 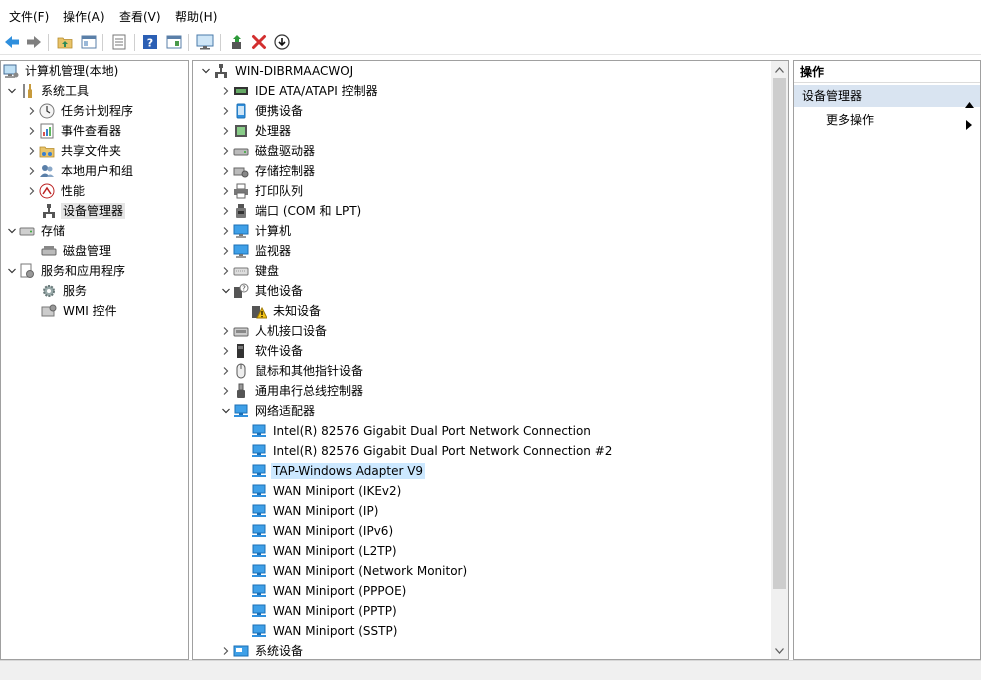 I want to click on tree-item-system-tools: 系统工具, so click(x=48, y=91).